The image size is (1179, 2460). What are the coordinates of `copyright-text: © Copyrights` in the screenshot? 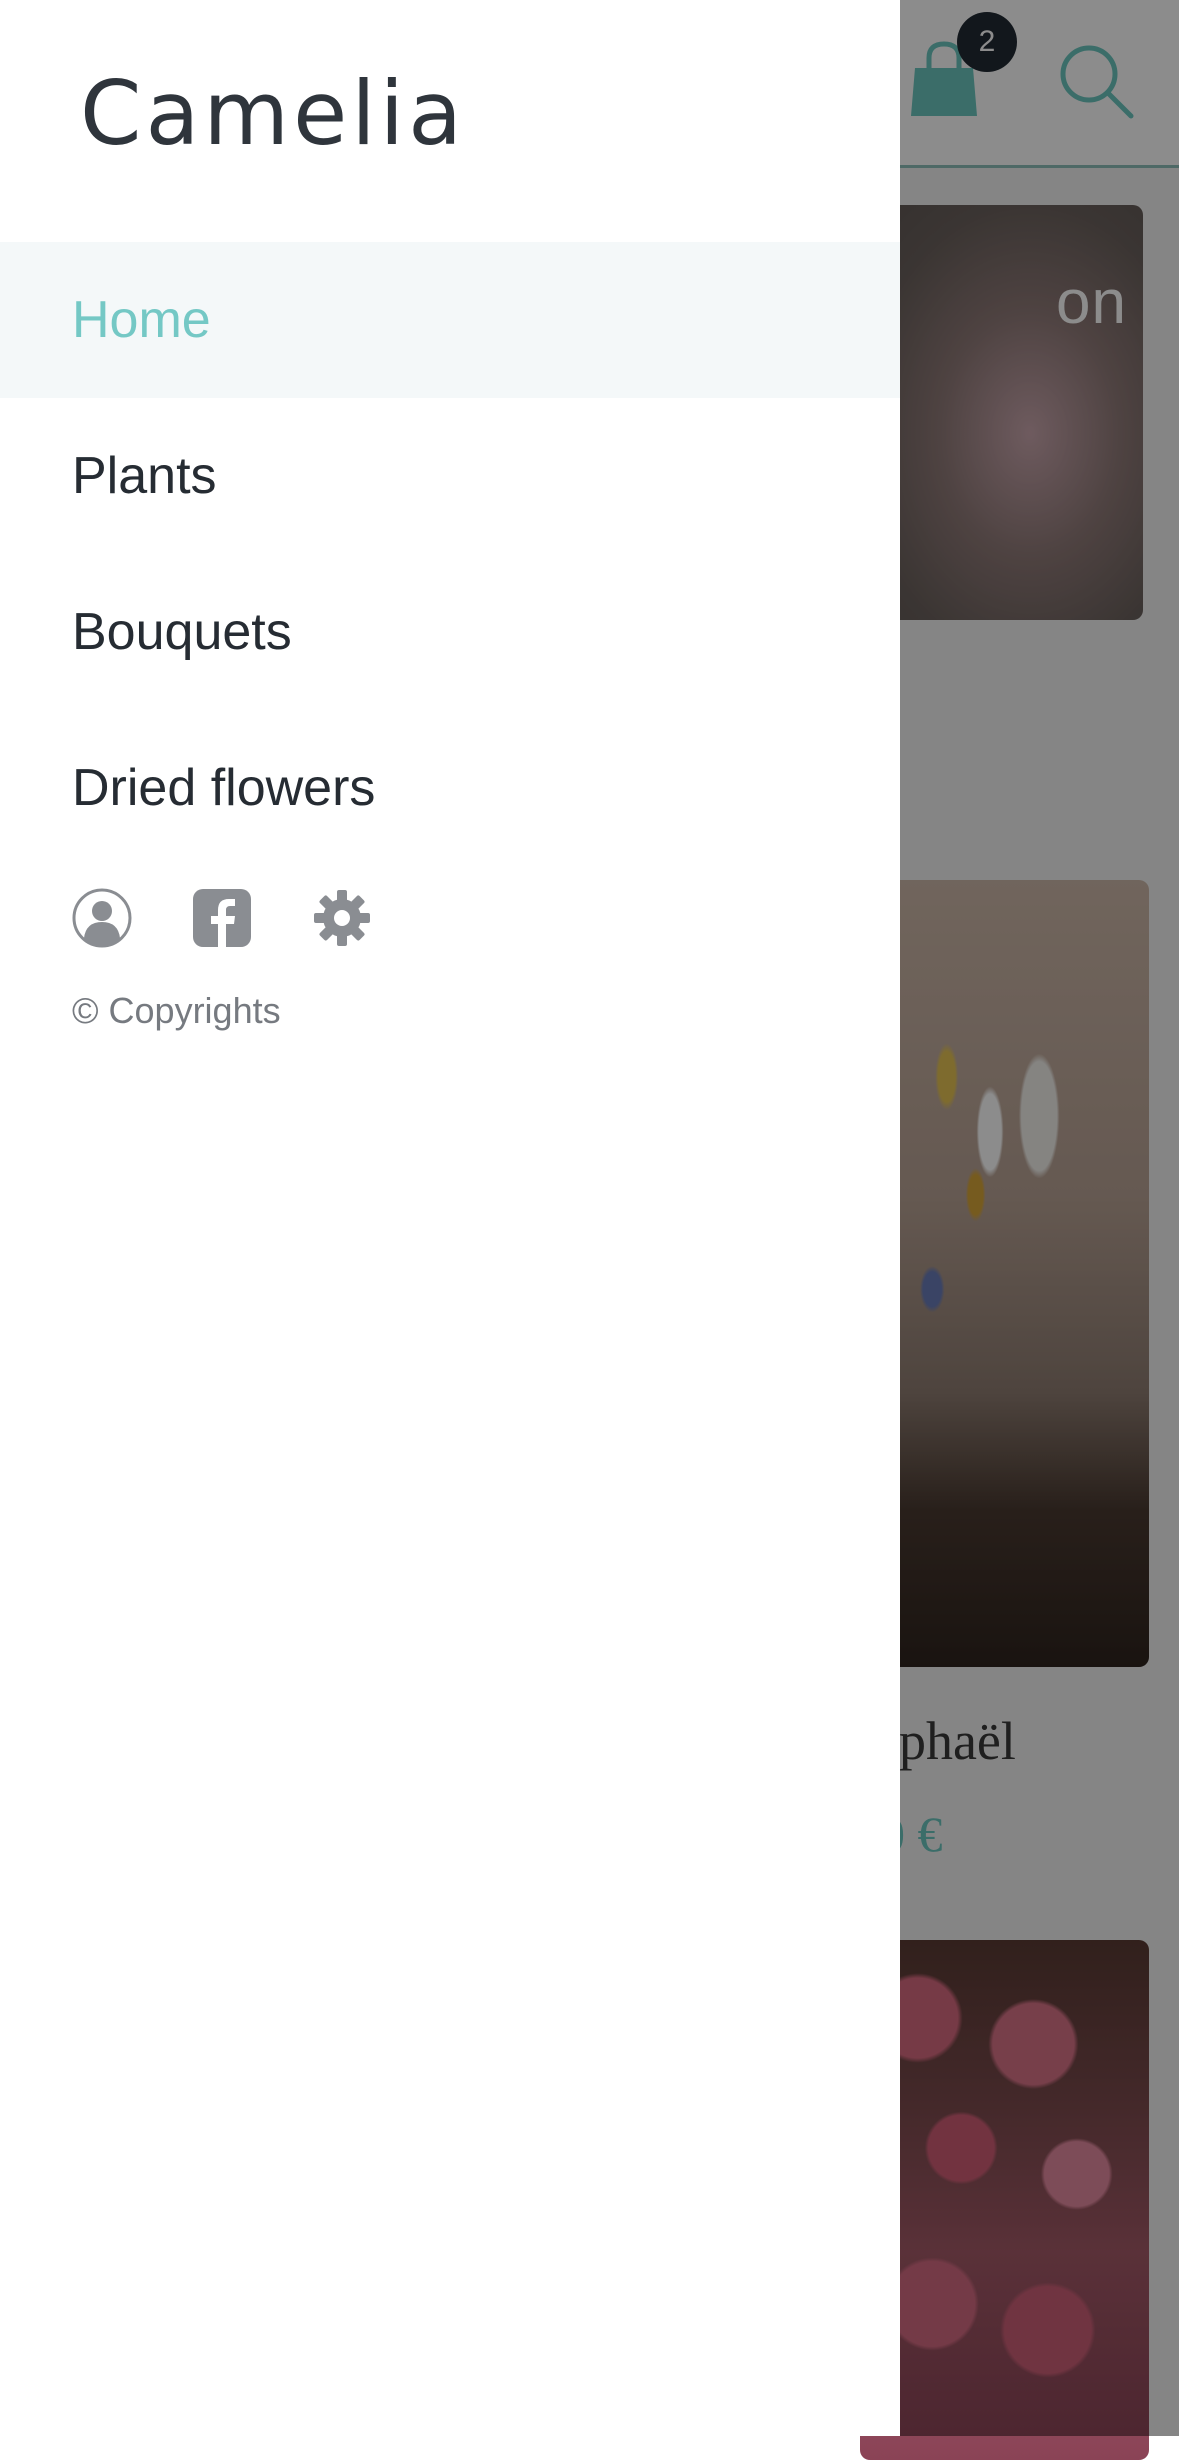 It's located at (176, 1010).